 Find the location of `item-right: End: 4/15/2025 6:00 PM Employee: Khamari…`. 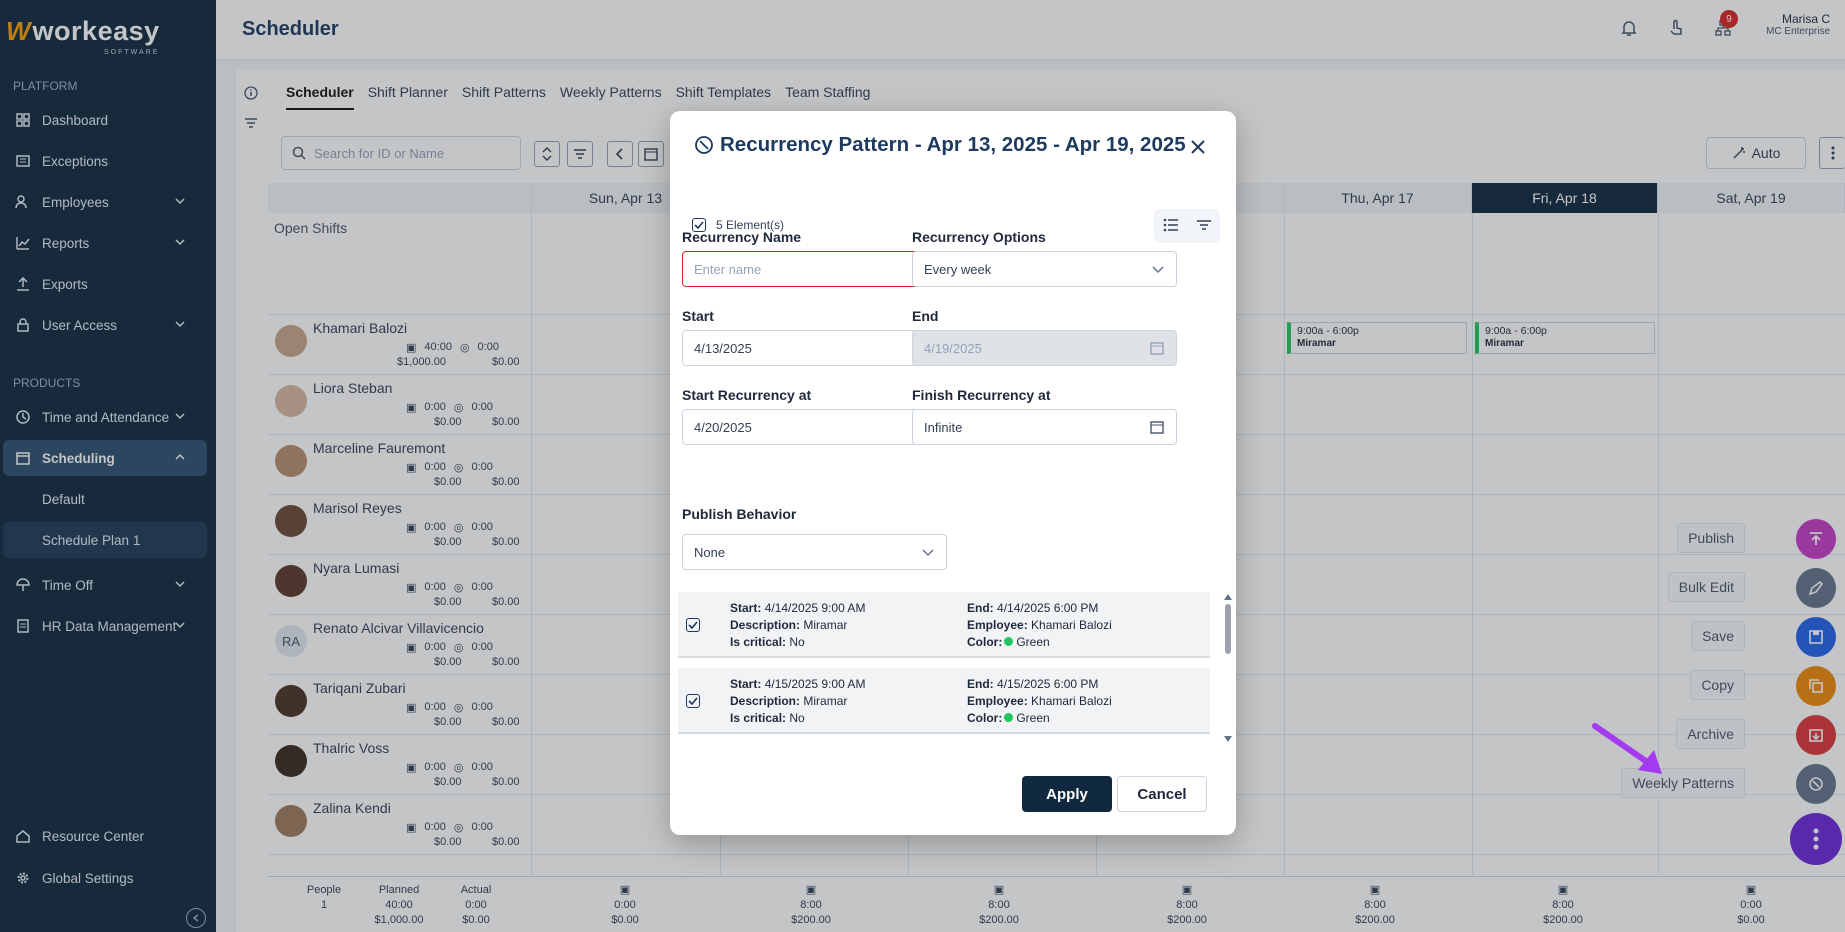

item-right: End: 4/15/2025 6:00 PM Employee: Khamari… is located at coordinates (1039, 701).